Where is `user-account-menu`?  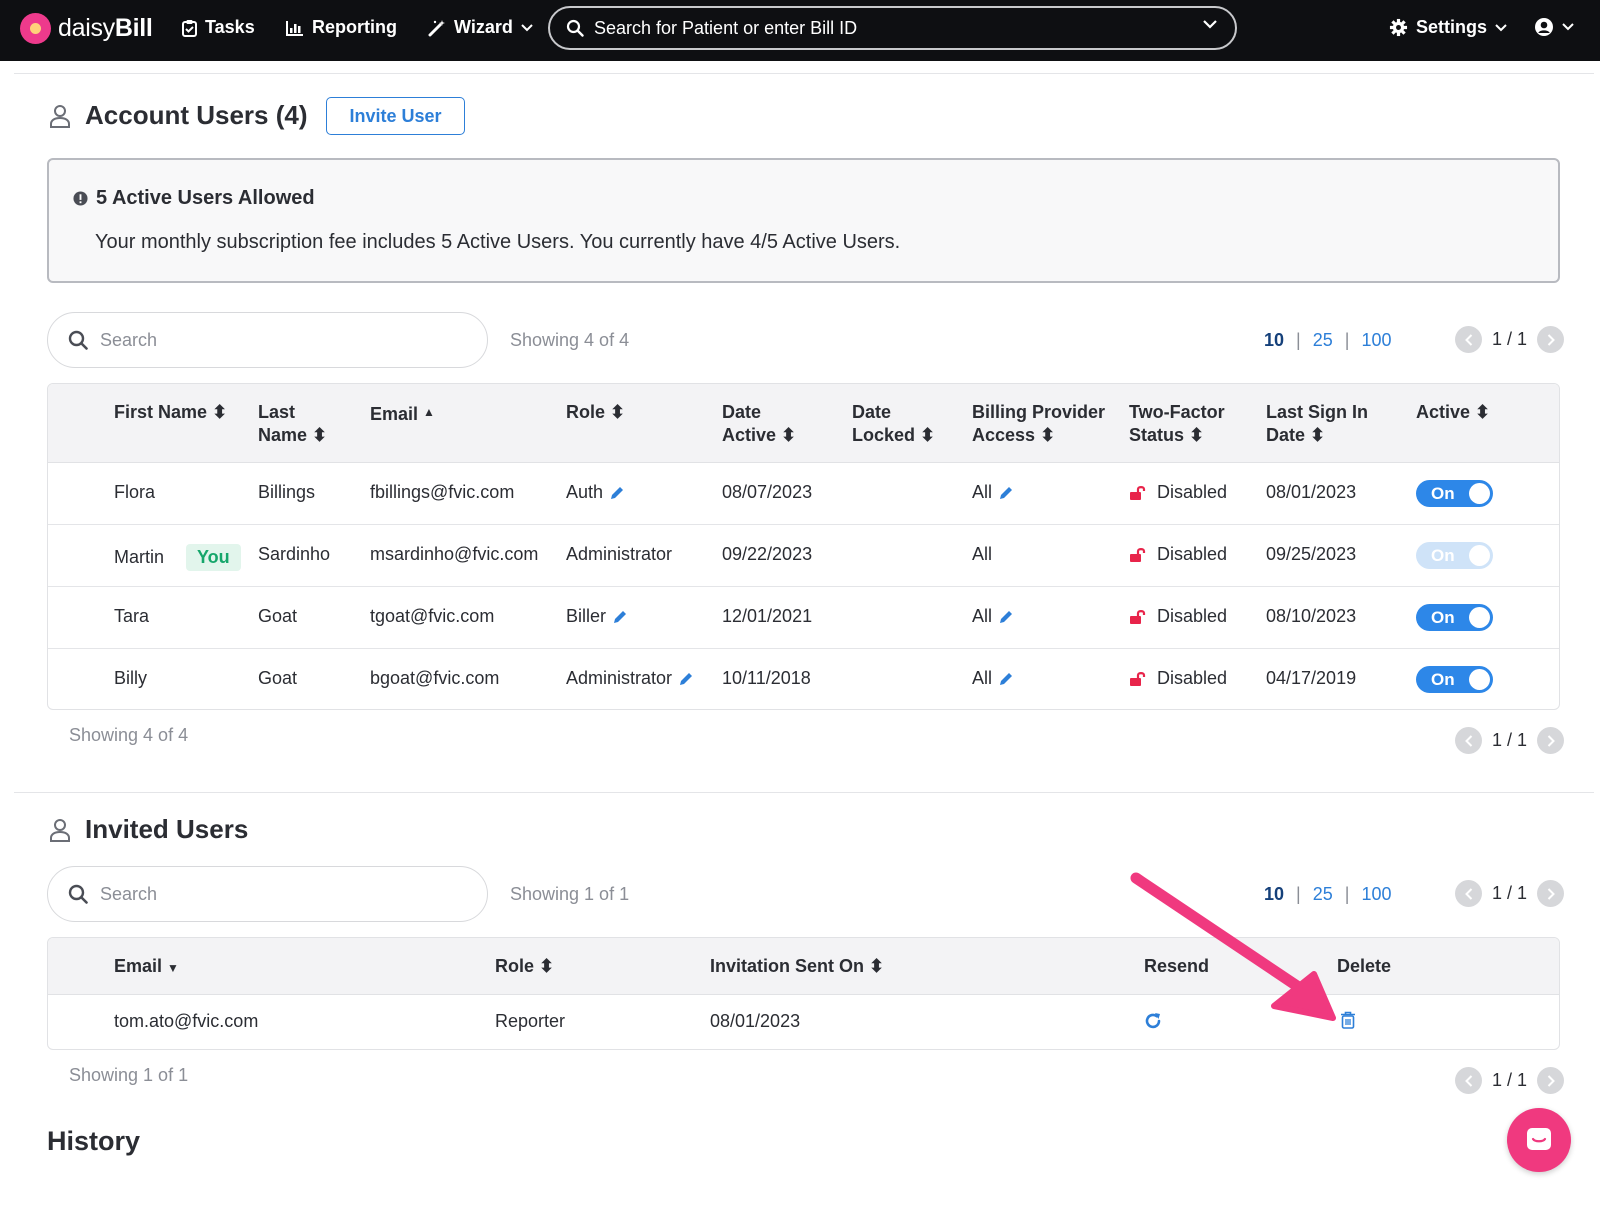 user-account-menu is located at coordinates (1554, 27).